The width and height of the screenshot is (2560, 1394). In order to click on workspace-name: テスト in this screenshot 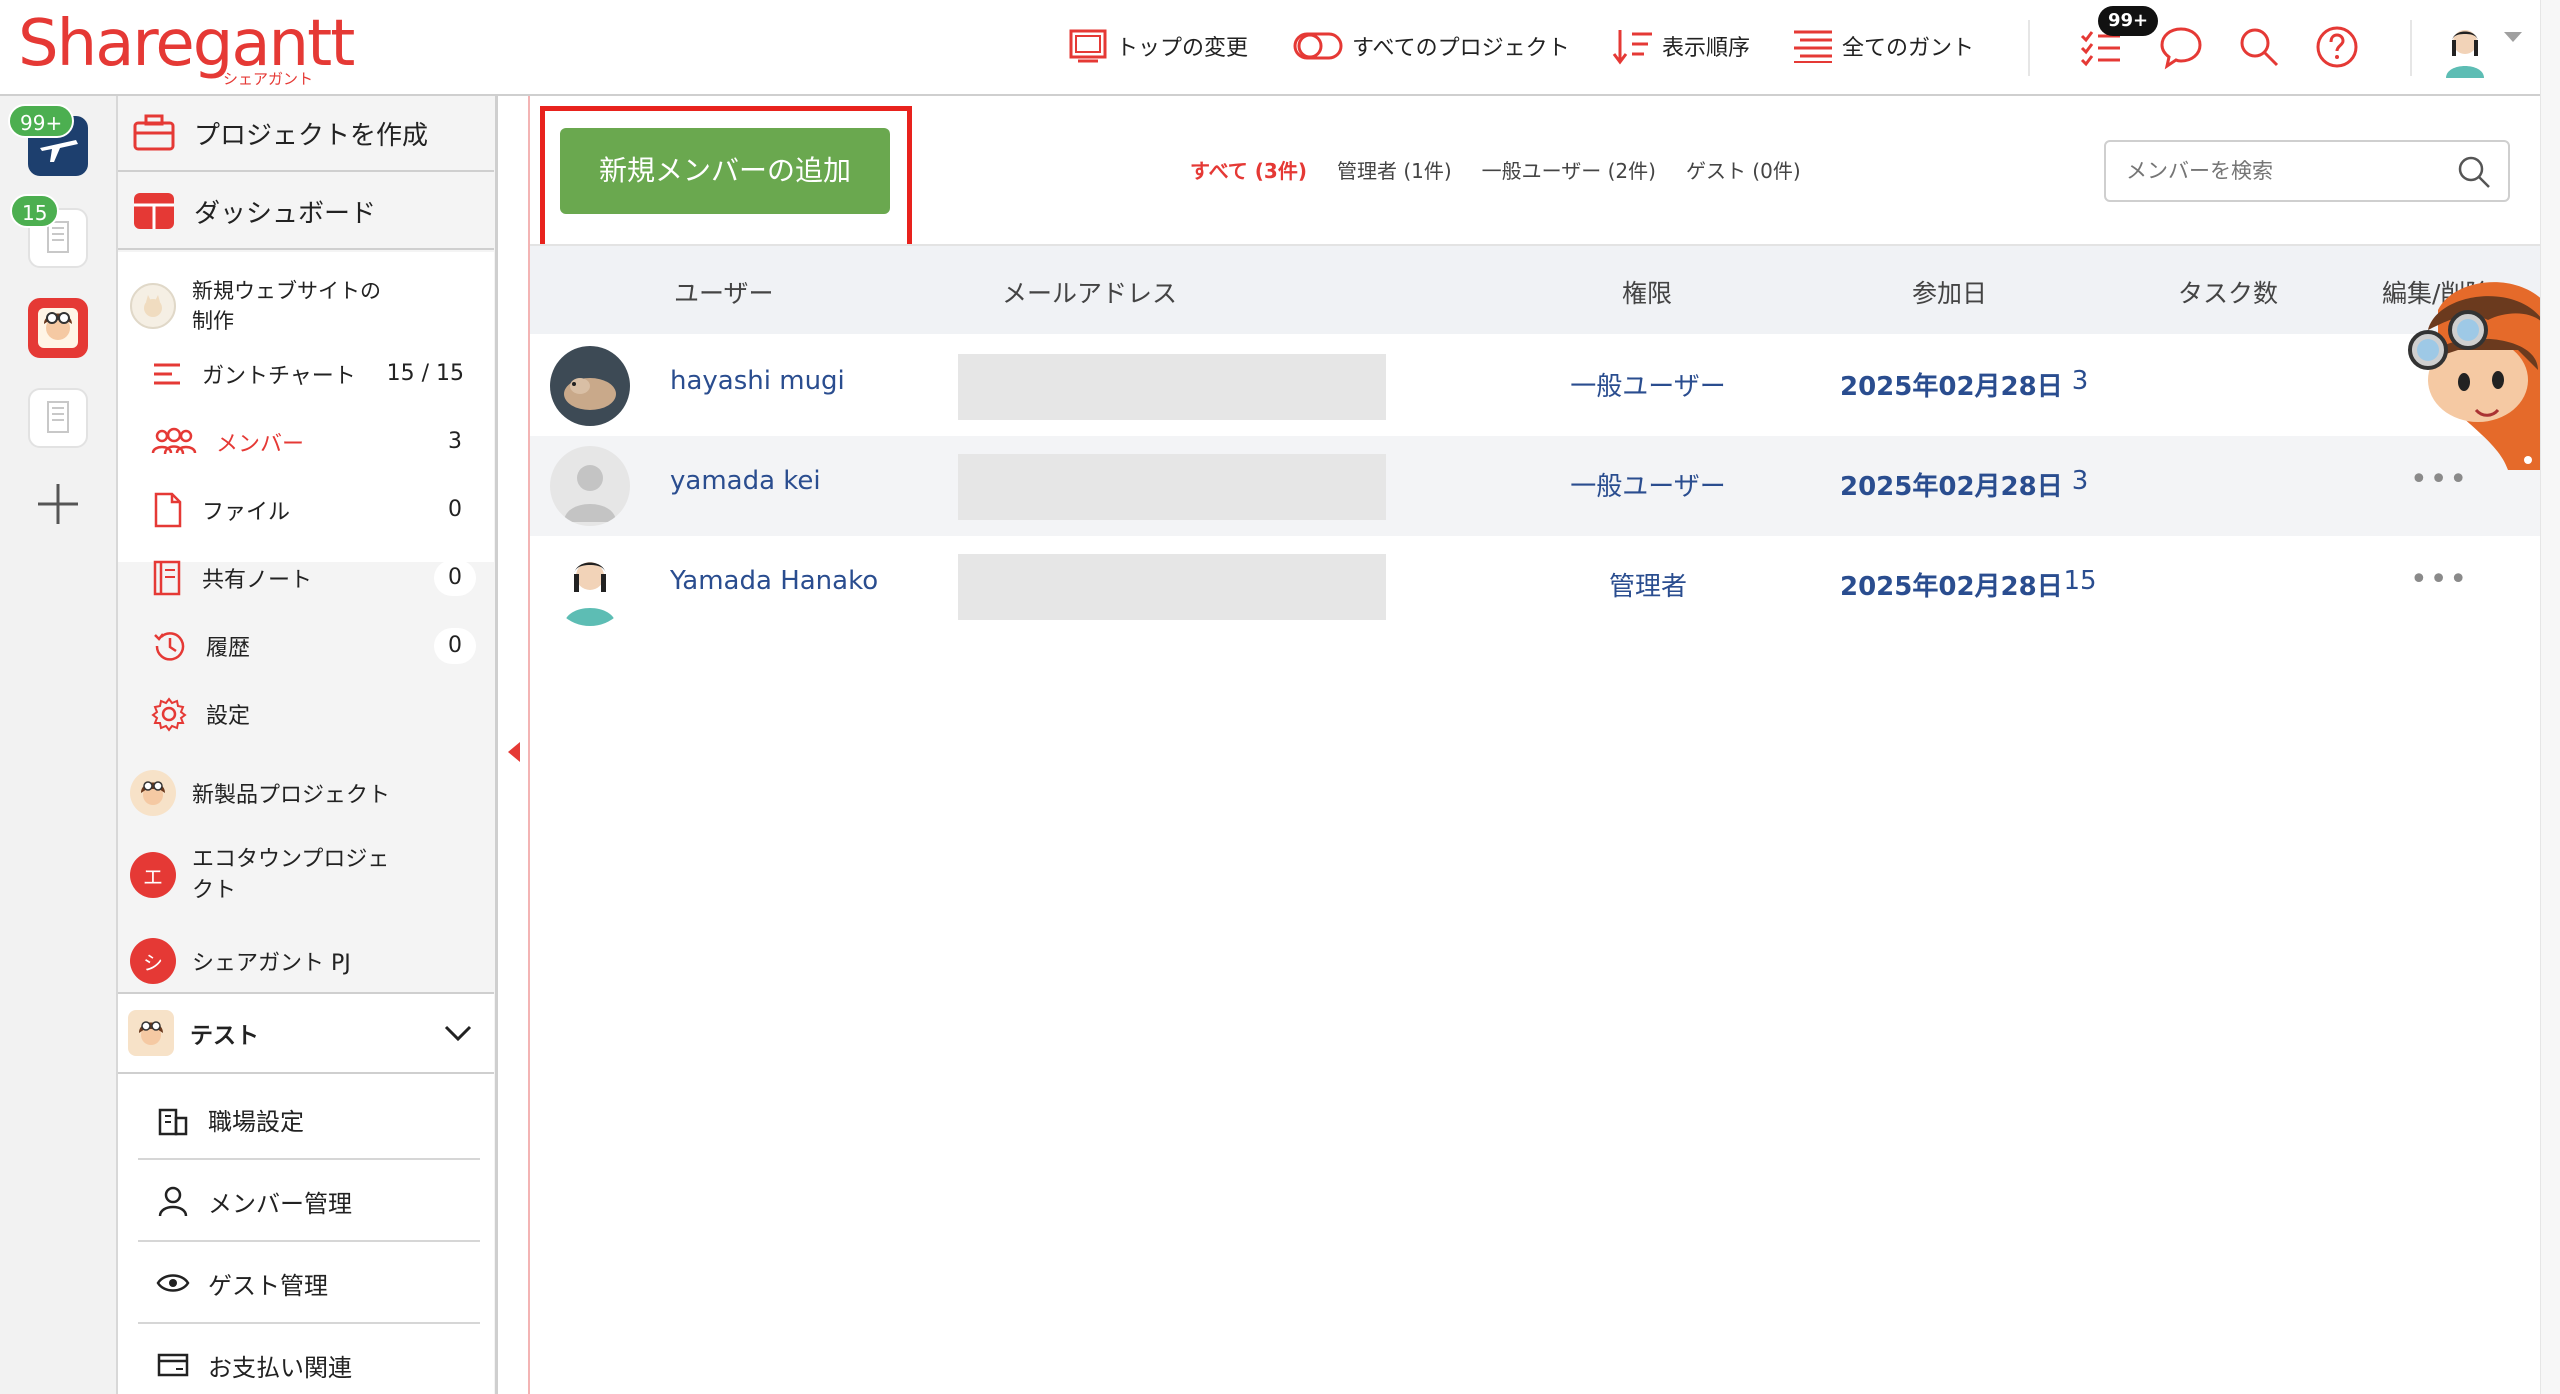, I will do `click(224, 1036)`.